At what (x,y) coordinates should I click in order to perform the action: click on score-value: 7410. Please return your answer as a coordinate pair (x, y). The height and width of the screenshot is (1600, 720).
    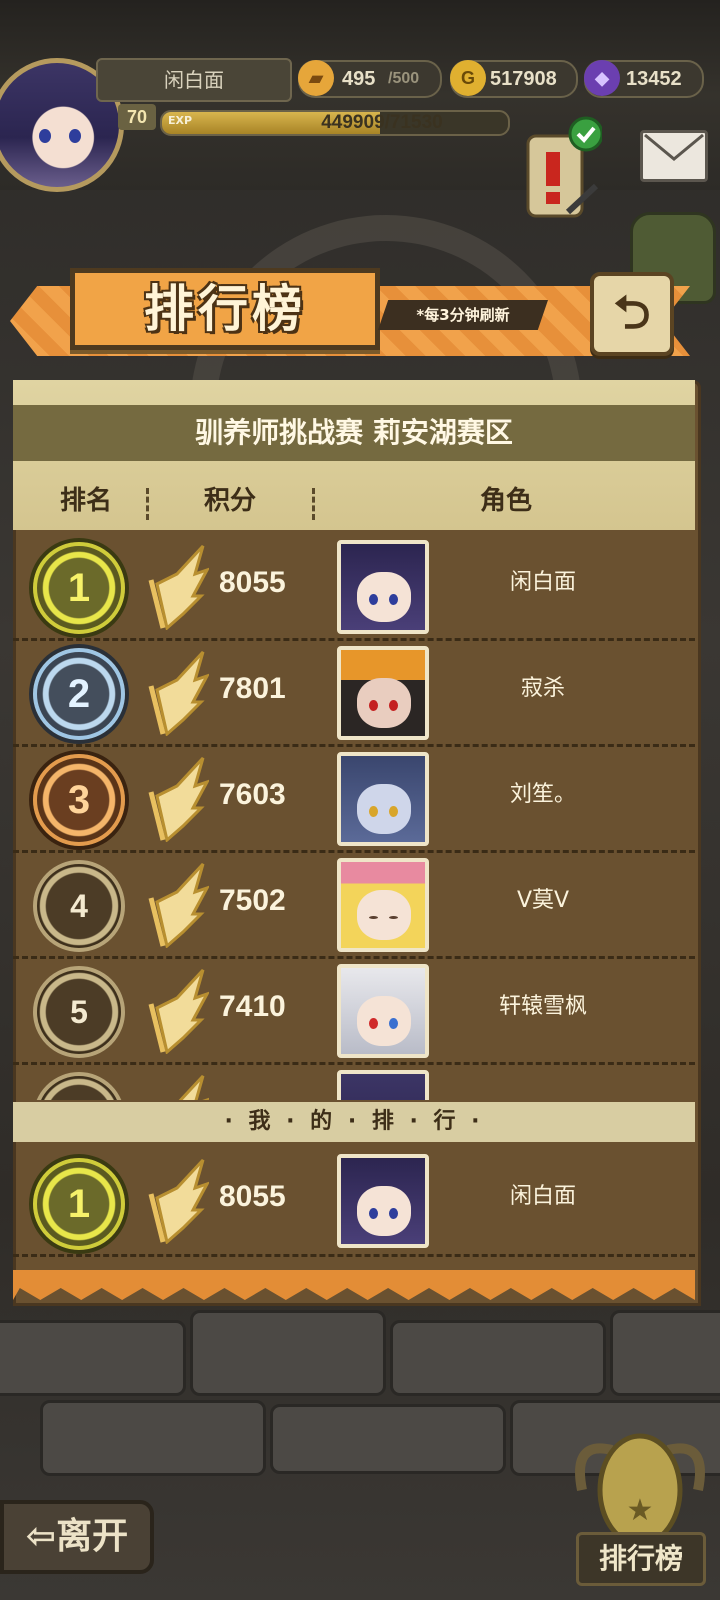
    Looking at the image, I should click on (252, 1006).